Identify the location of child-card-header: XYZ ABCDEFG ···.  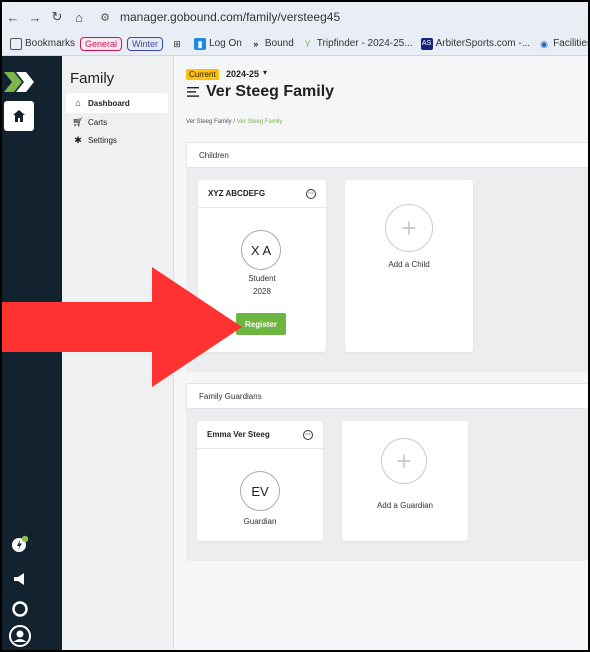
(262, 194).